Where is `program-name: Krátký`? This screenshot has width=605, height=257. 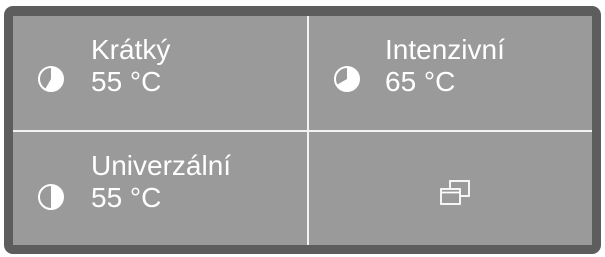 program-name: Krátký is located at coordinates (131, 49).